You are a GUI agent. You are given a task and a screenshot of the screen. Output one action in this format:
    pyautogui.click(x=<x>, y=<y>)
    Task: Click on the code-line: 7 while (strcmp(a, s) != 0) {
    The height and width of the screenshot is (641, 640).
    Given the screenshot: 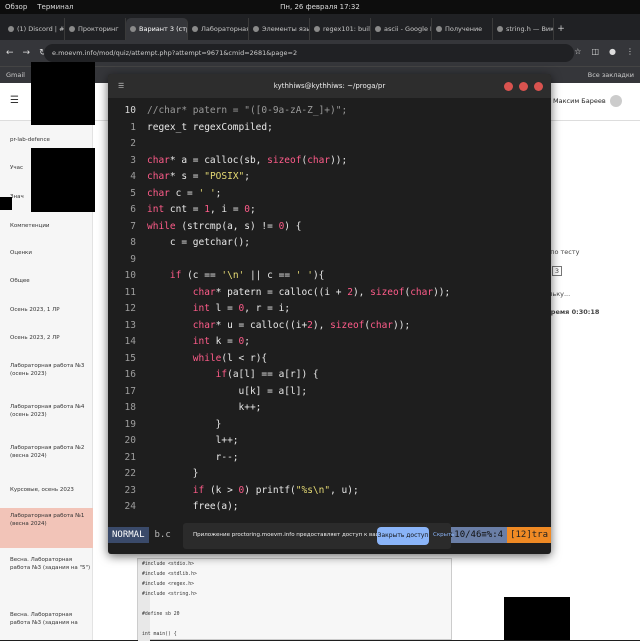 What is the action you would take?
    pyautogui.click(x=329, y=227)
    